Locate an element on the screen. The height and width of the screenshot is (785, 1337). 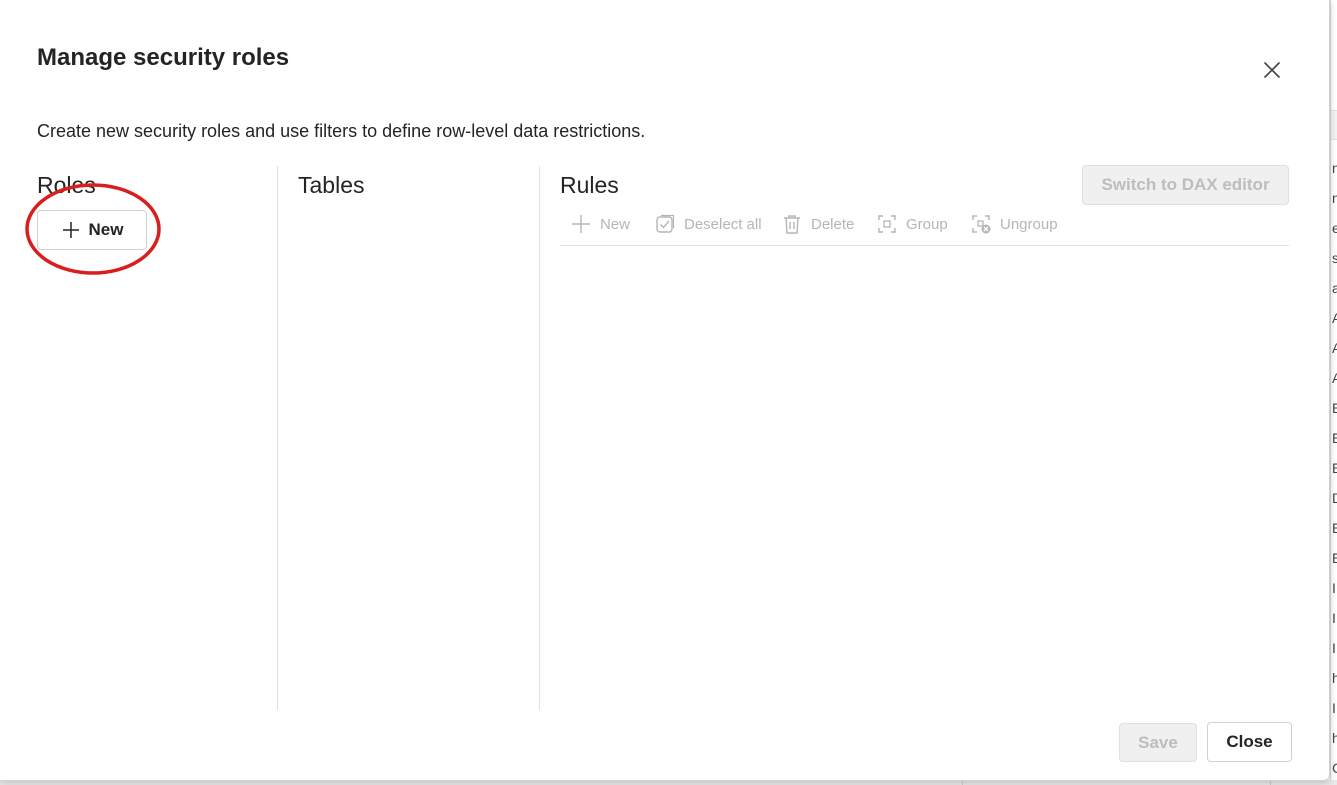
close-icon is located at coordinates (1272, 70).